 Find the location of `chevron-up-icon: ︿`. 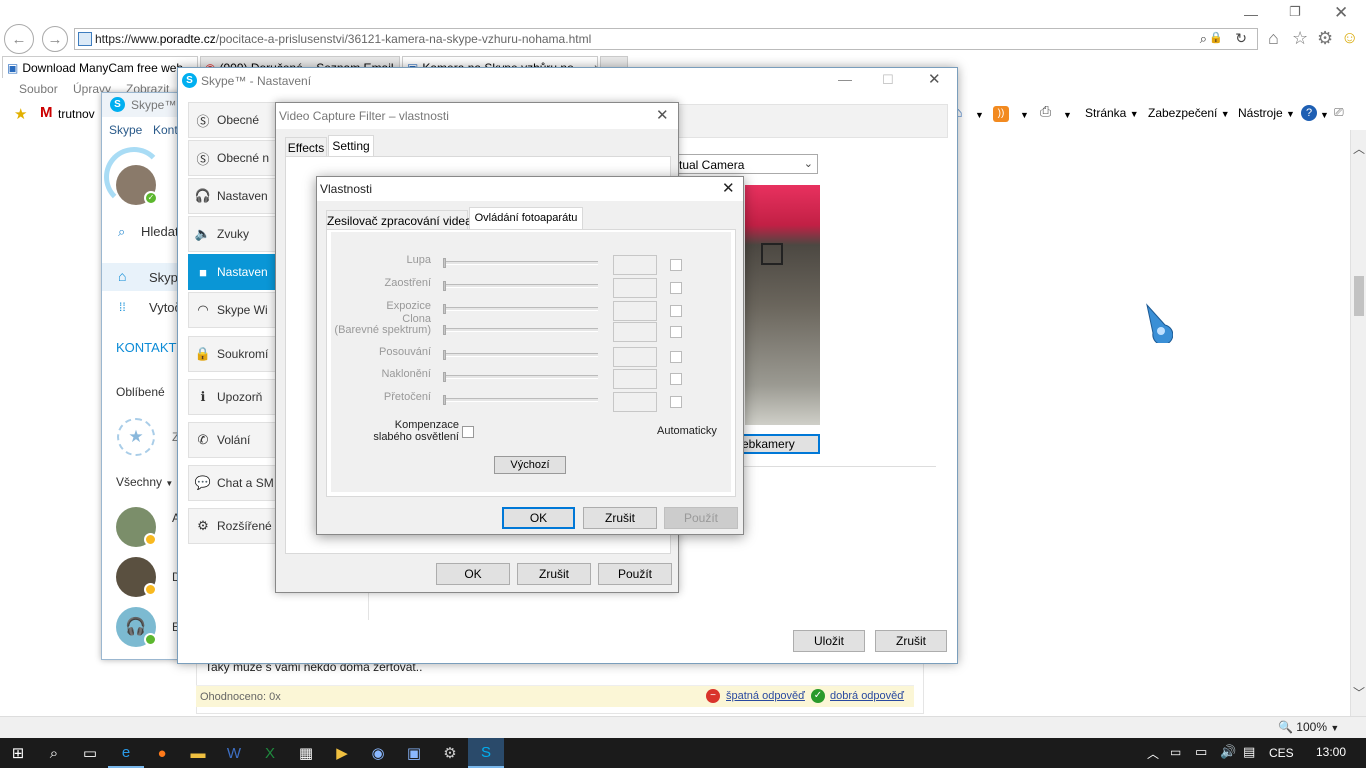

chevron-up-icon: ︿ is located at coordinates (1153, 753).